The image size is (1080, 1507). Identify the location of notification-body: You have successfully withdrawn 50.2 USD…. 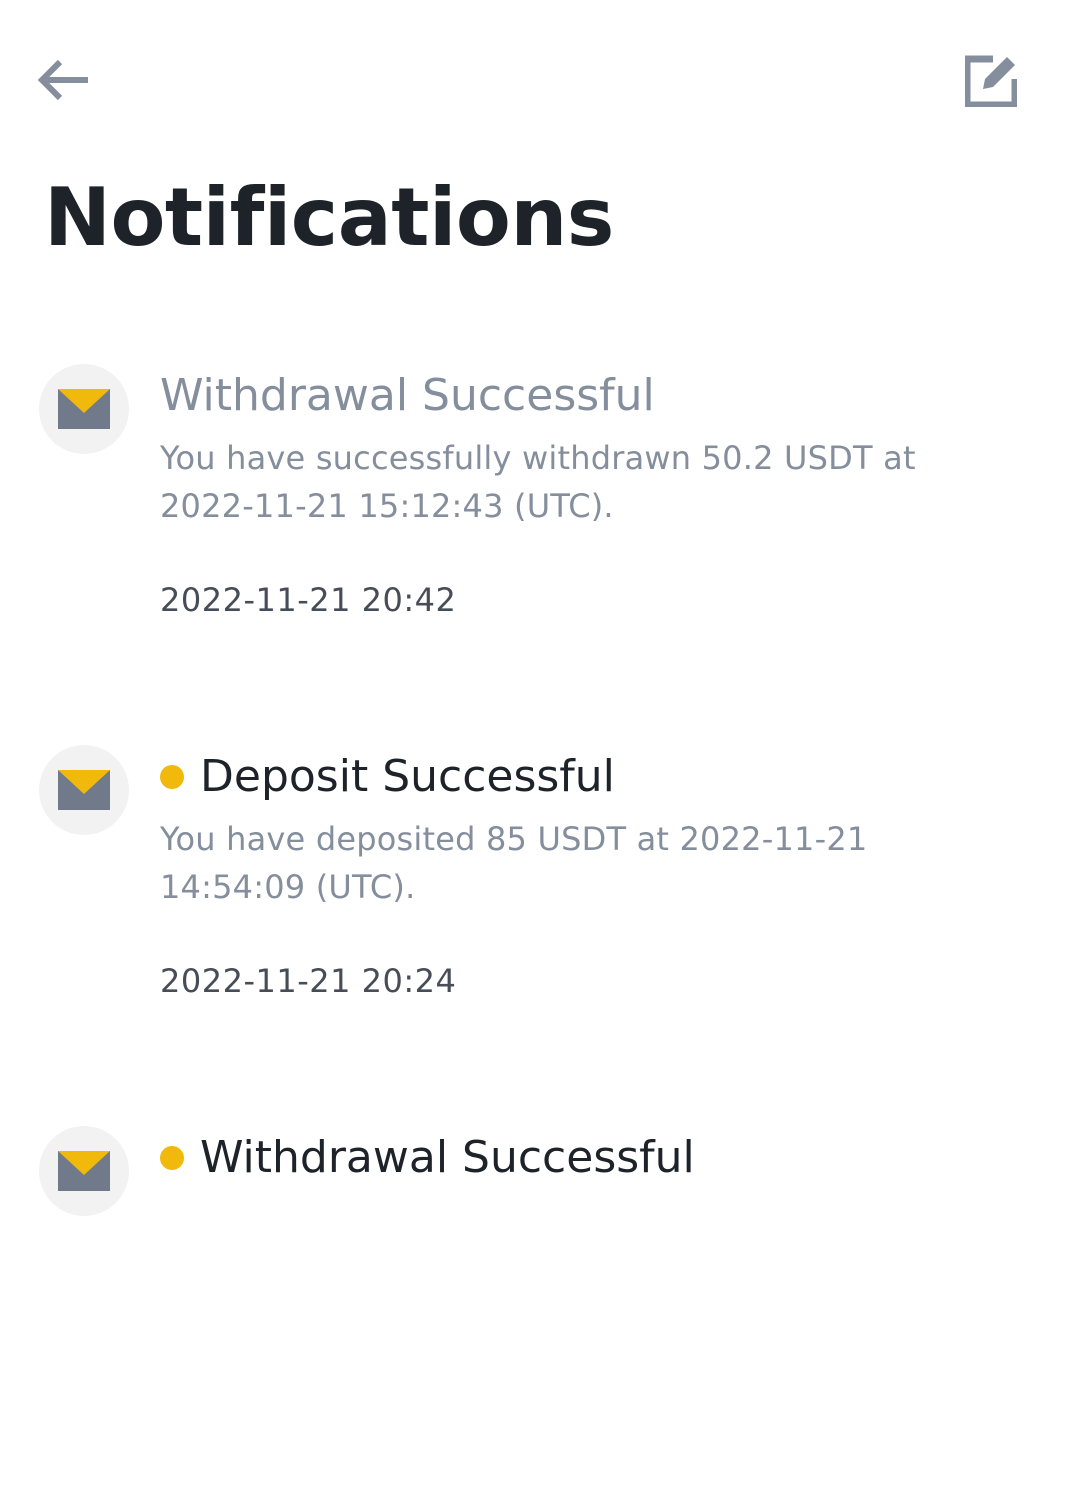
(538, 482).